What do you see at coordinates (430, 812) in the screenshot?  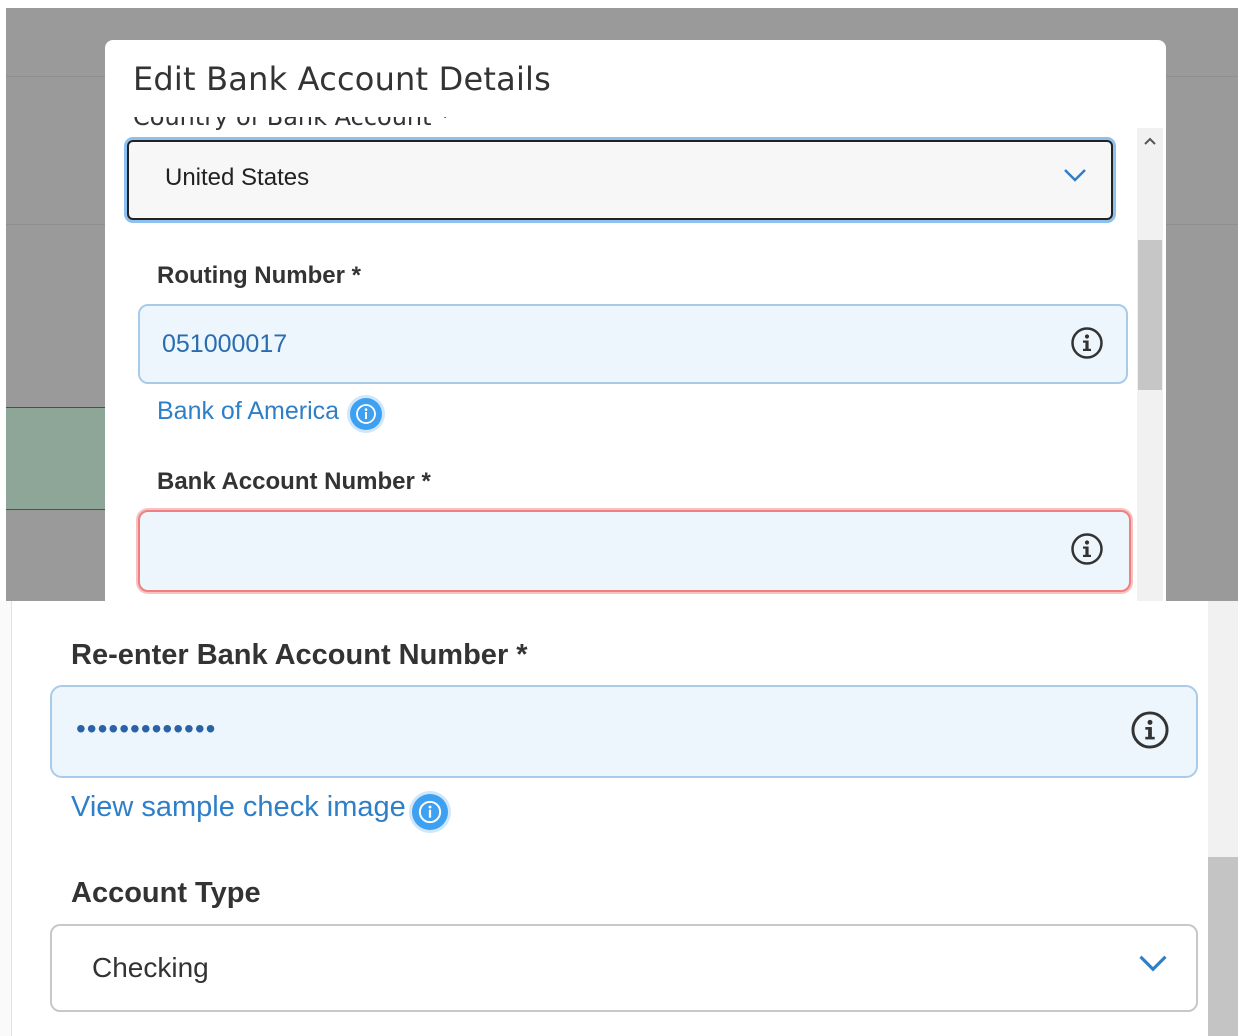 I see `sample-check-info-icon` at bounding box center [430, 812].